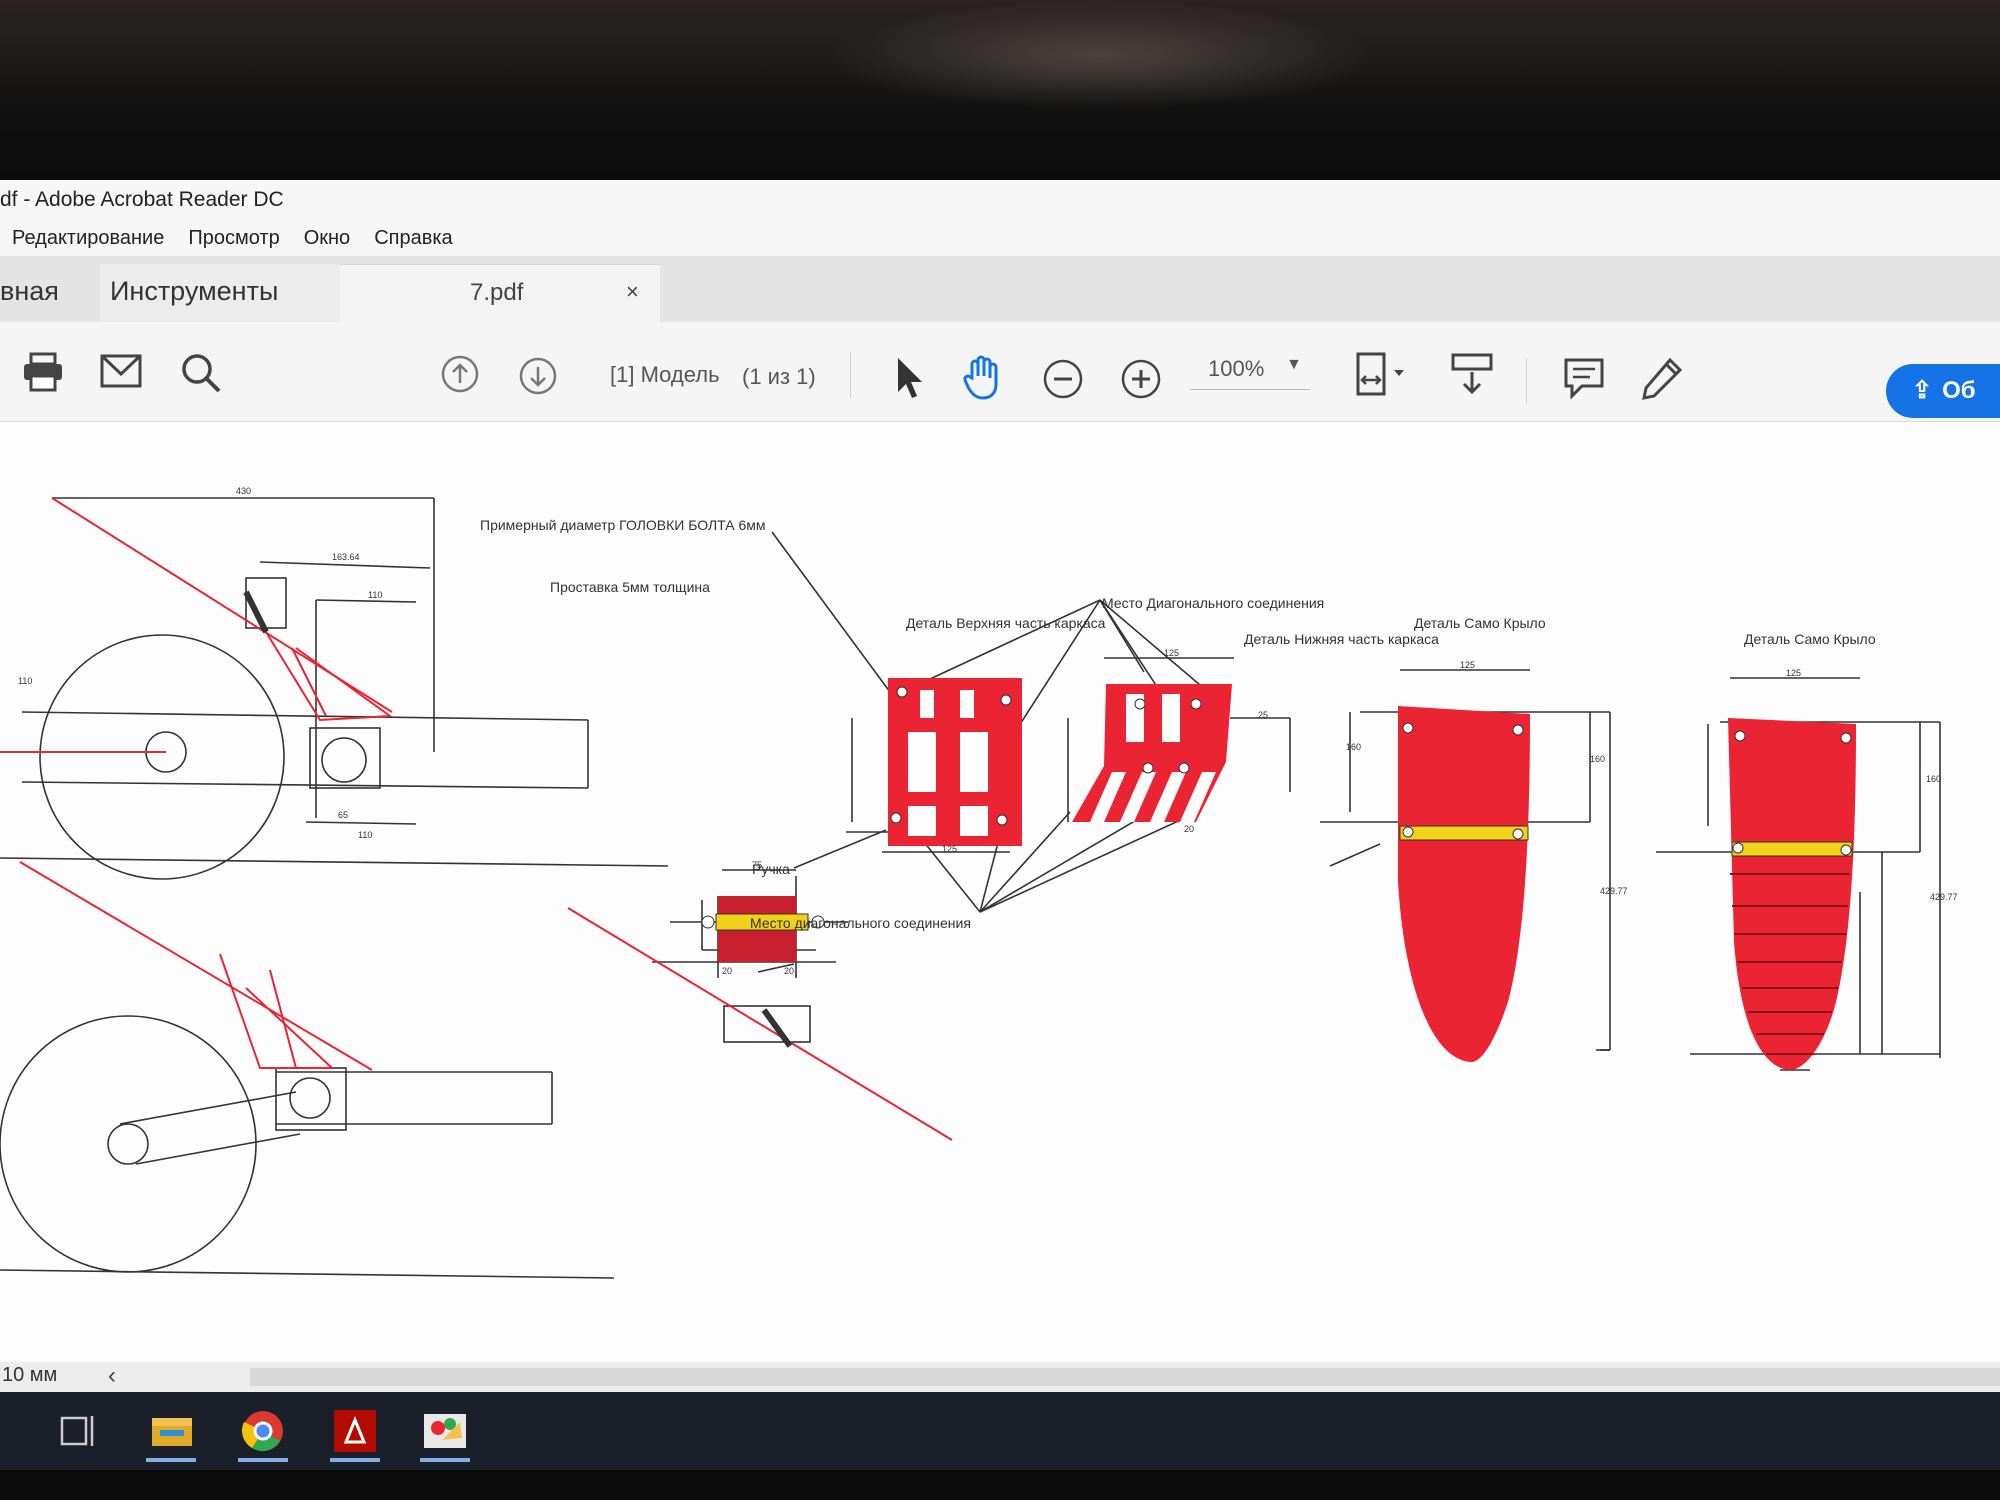 This screenshot has height=1500, width=2000. I want to click on zoom-level-select: 100% ▼, so click(1250, 371).